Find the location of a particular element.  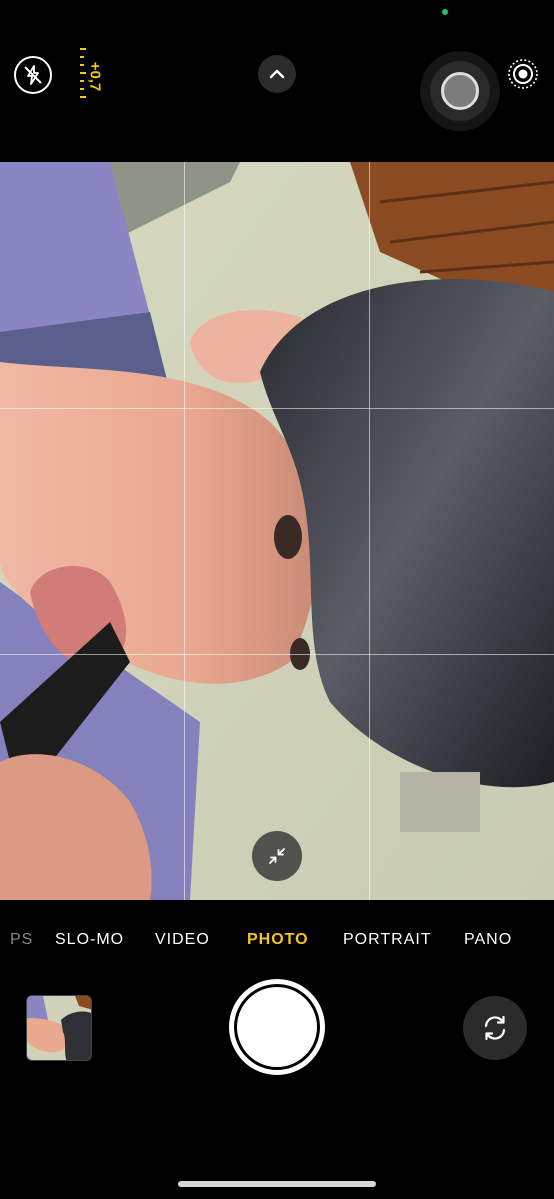

mode-video: VIDEO is located at coordinates (182, 940).